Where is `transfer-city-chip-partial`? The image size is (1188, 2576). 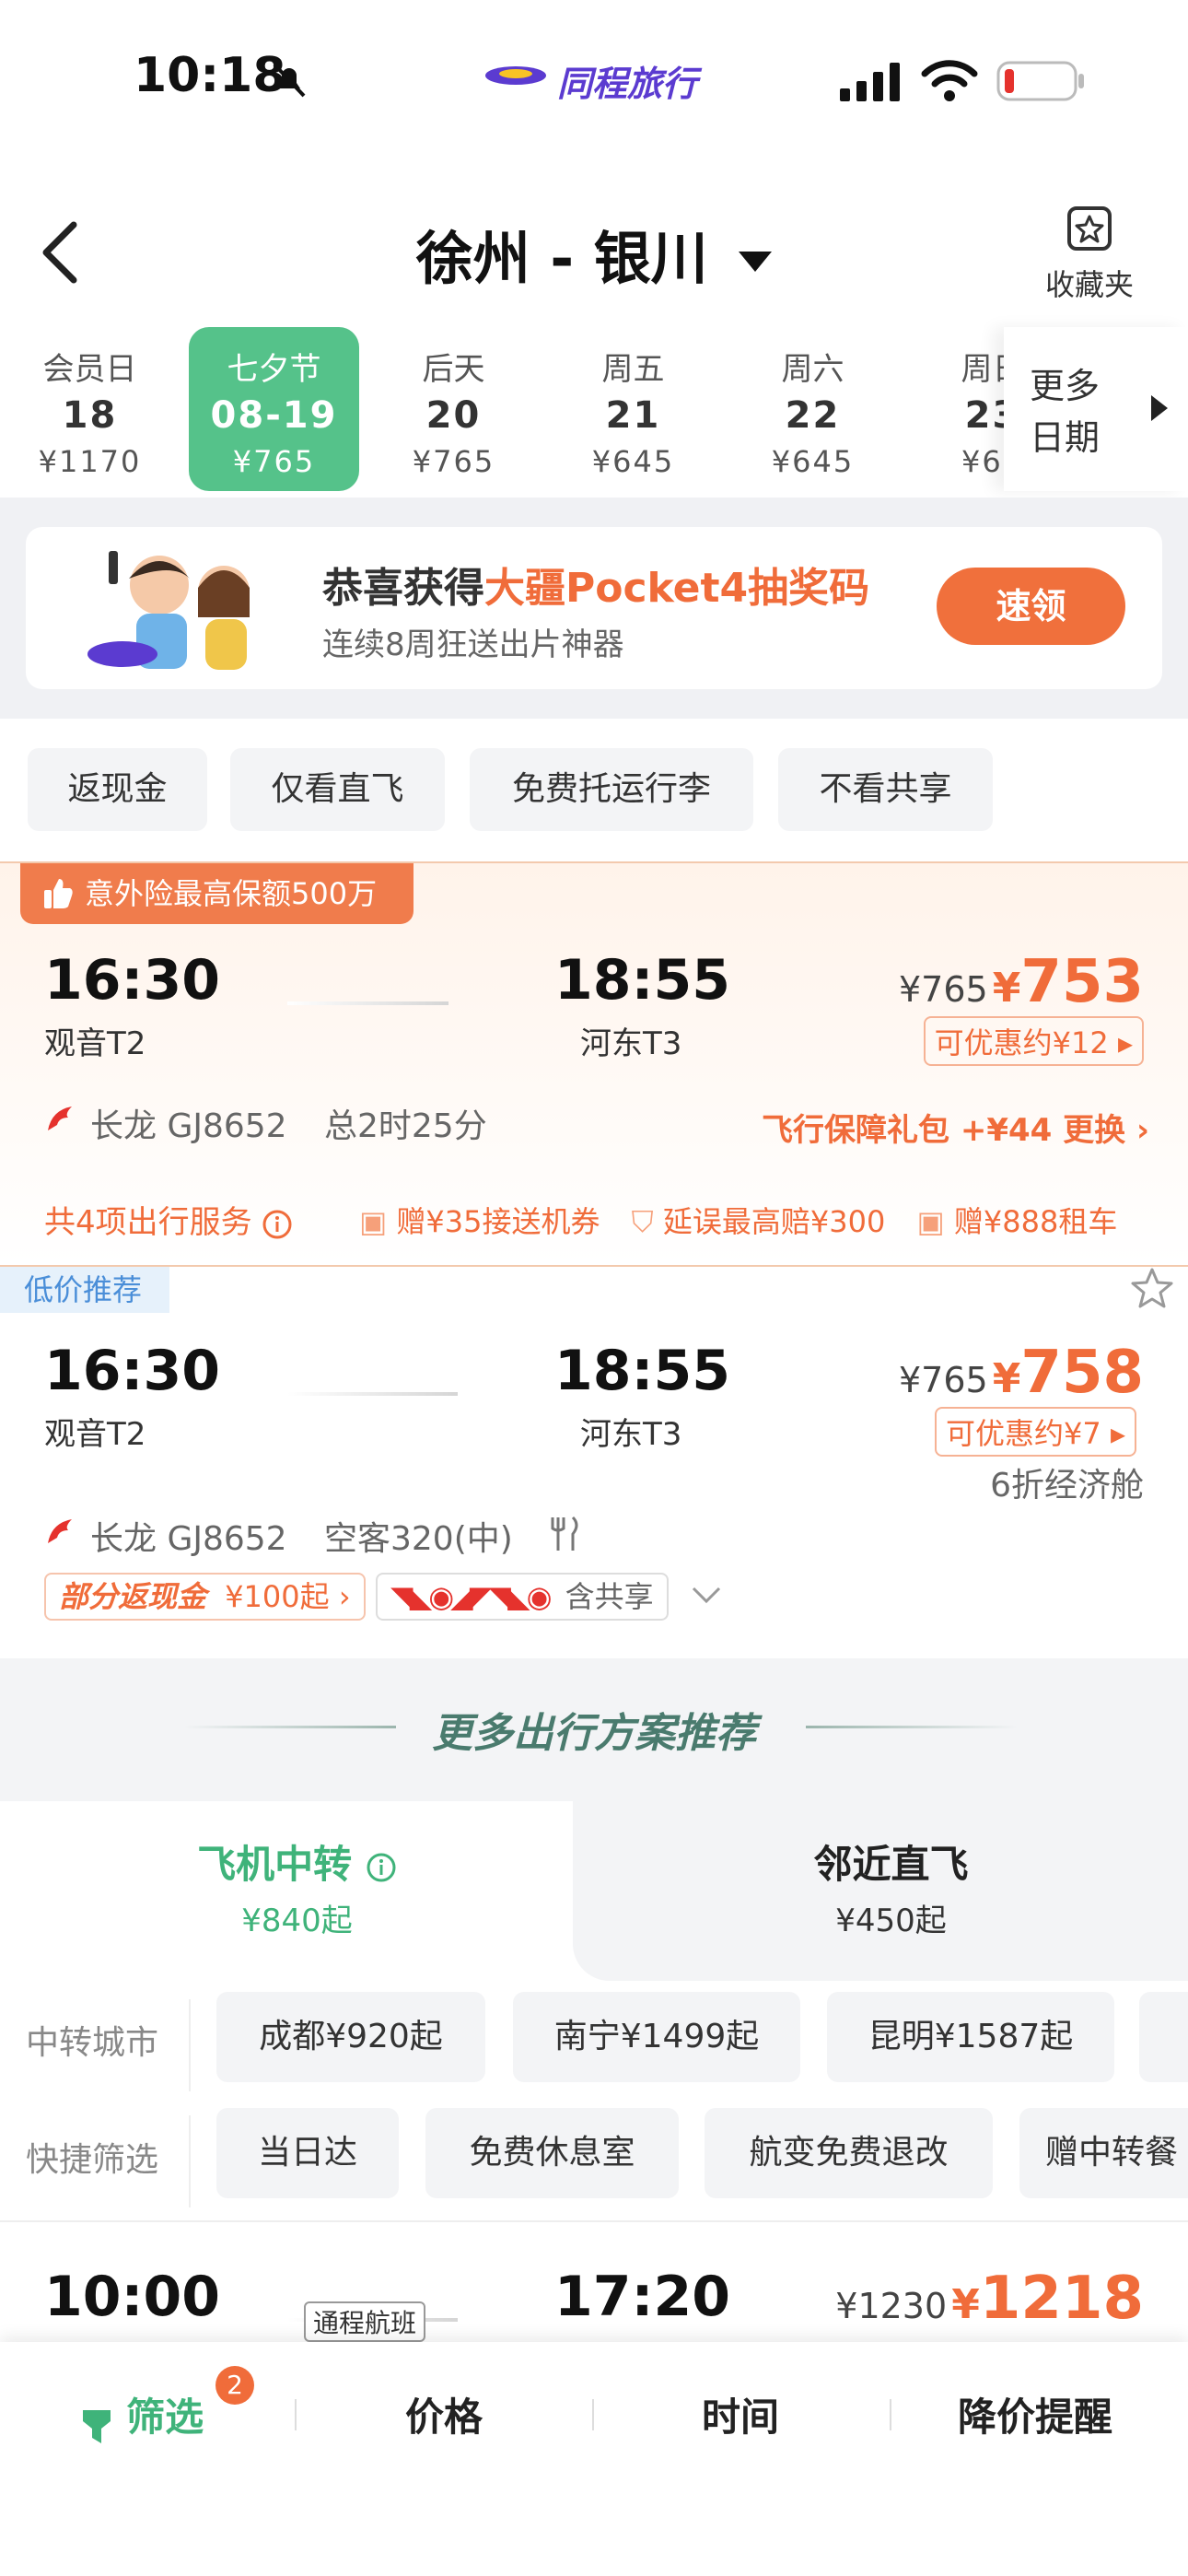
transfer-city-chip-partial is located at coordinates (1163, 2037).